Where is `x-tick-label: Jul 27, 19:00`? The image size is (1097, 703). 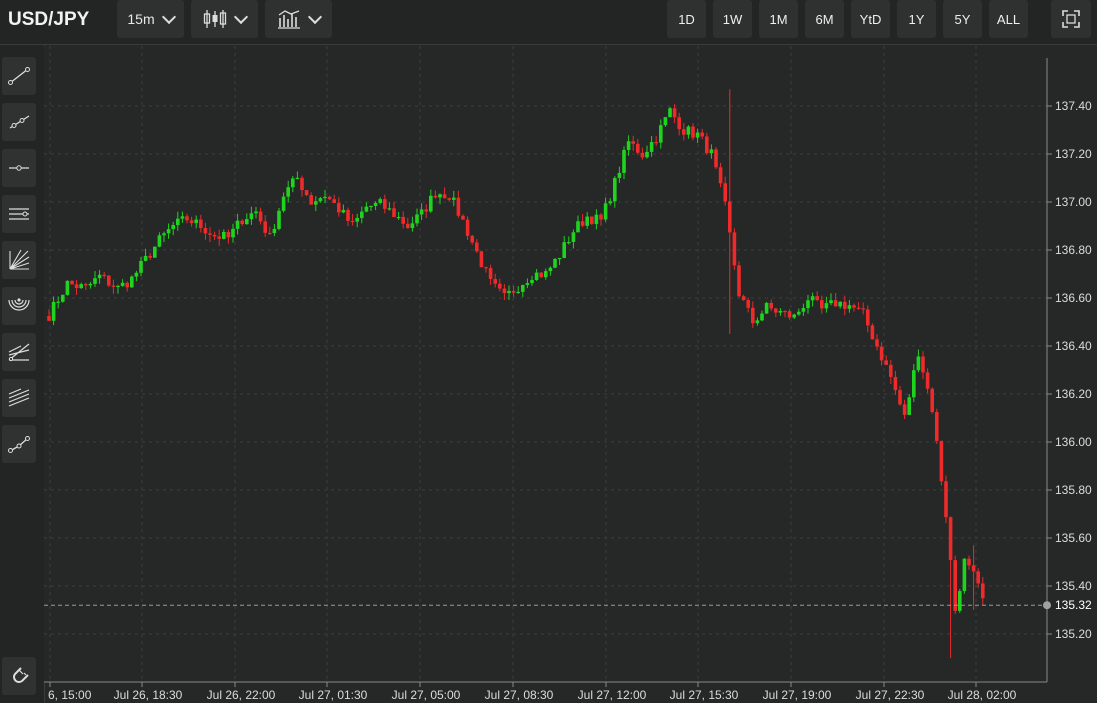 x-tick-label: Jul 27, 19:00 is located at coordinates (797, 695).